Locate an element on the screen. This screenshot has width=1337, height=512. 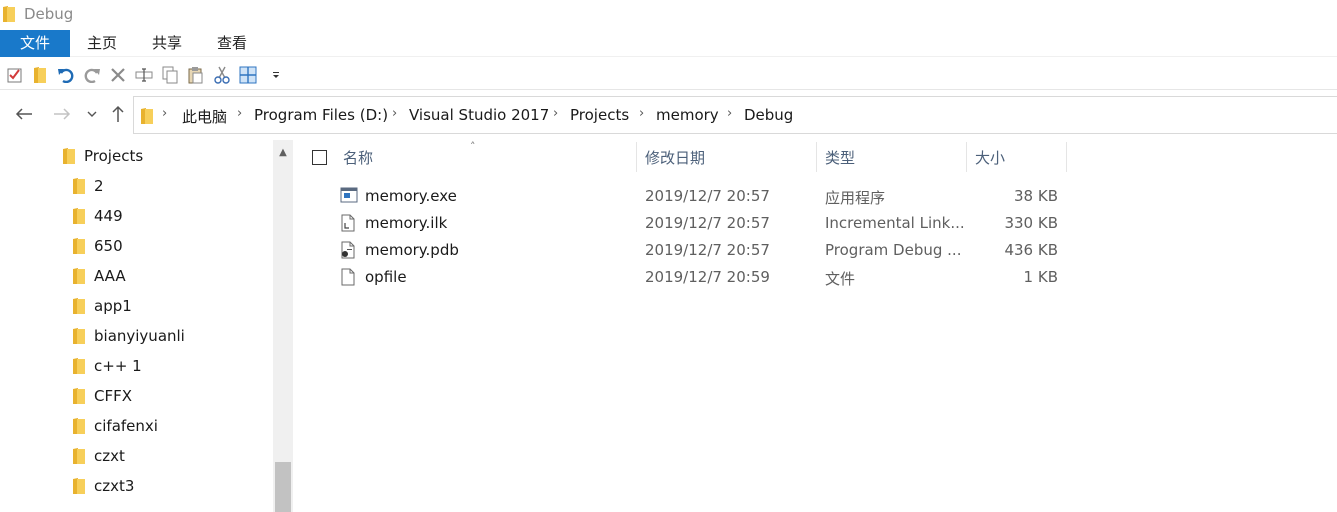
file-type: 应用程序 is located at coordinates (855, 198).